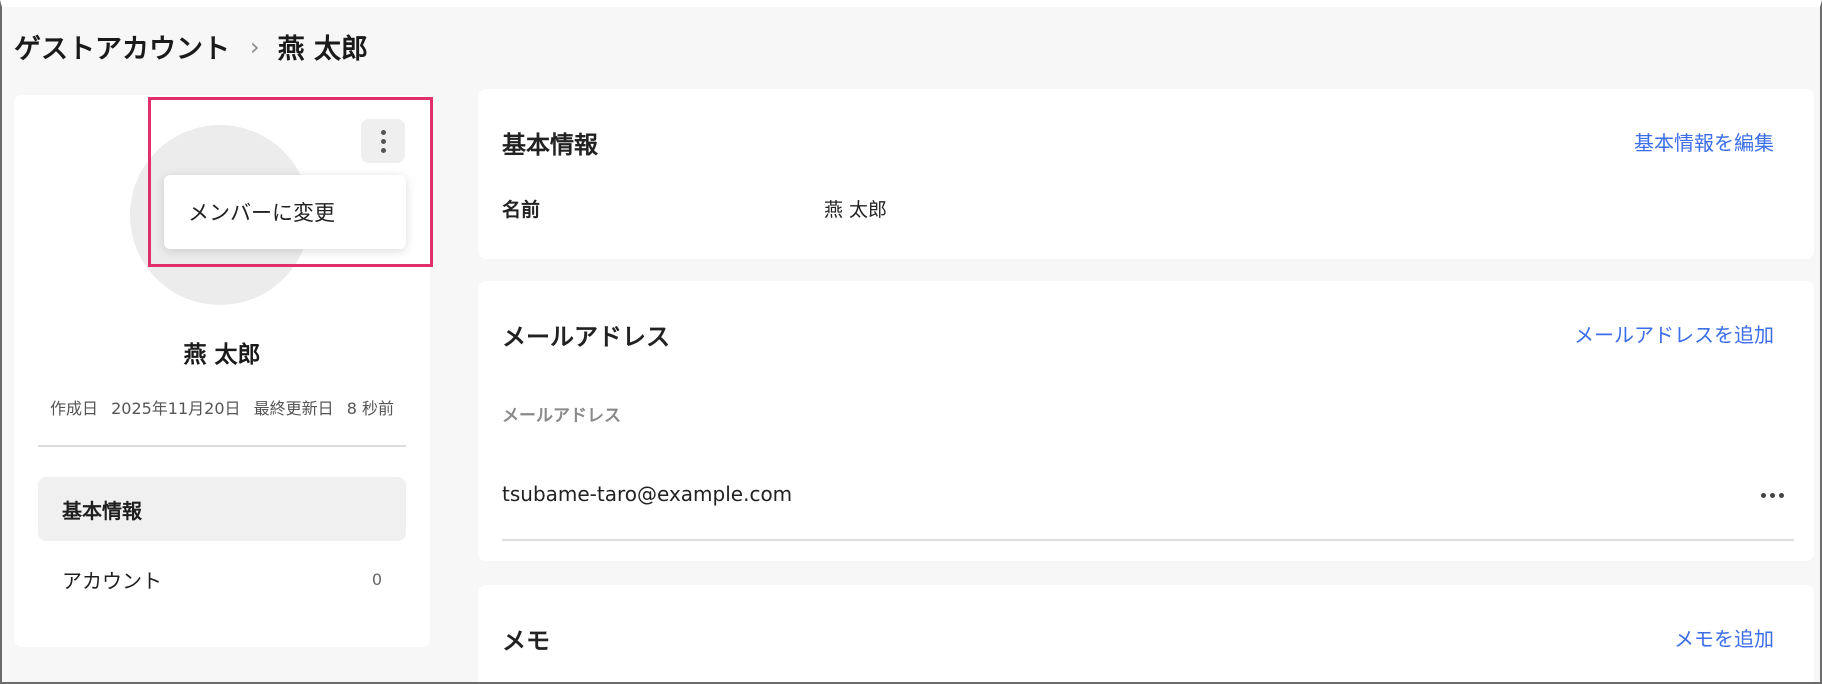 This screenshot has height=684, width=1822. Describe the element at coordinates (561, 416) in the screenshot. I see `email-column-label: メールアドレス` at that location.